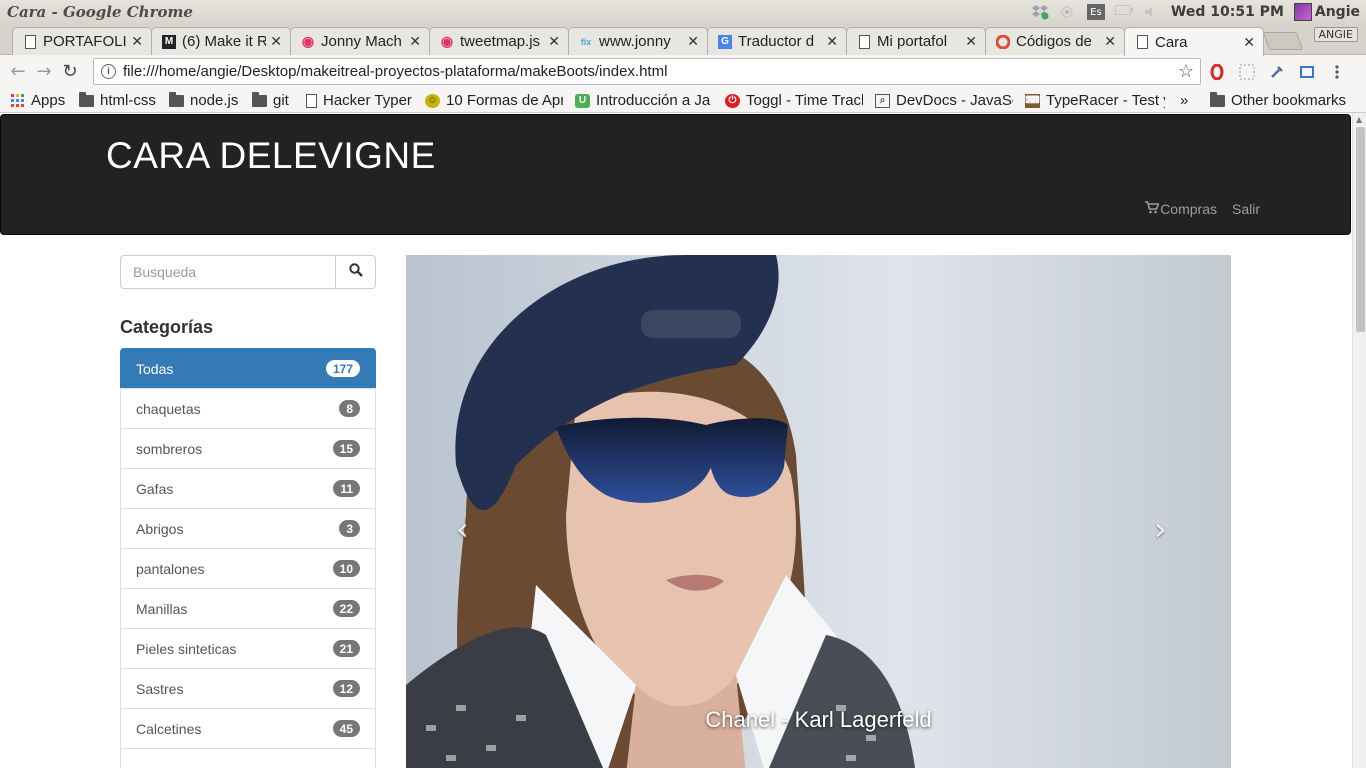 This screenshot has width=1366, height=768. What do you see at coordinates (1003, 41) in the screenshot?
I see `opera-icon` at bounding box center [1003, 41].